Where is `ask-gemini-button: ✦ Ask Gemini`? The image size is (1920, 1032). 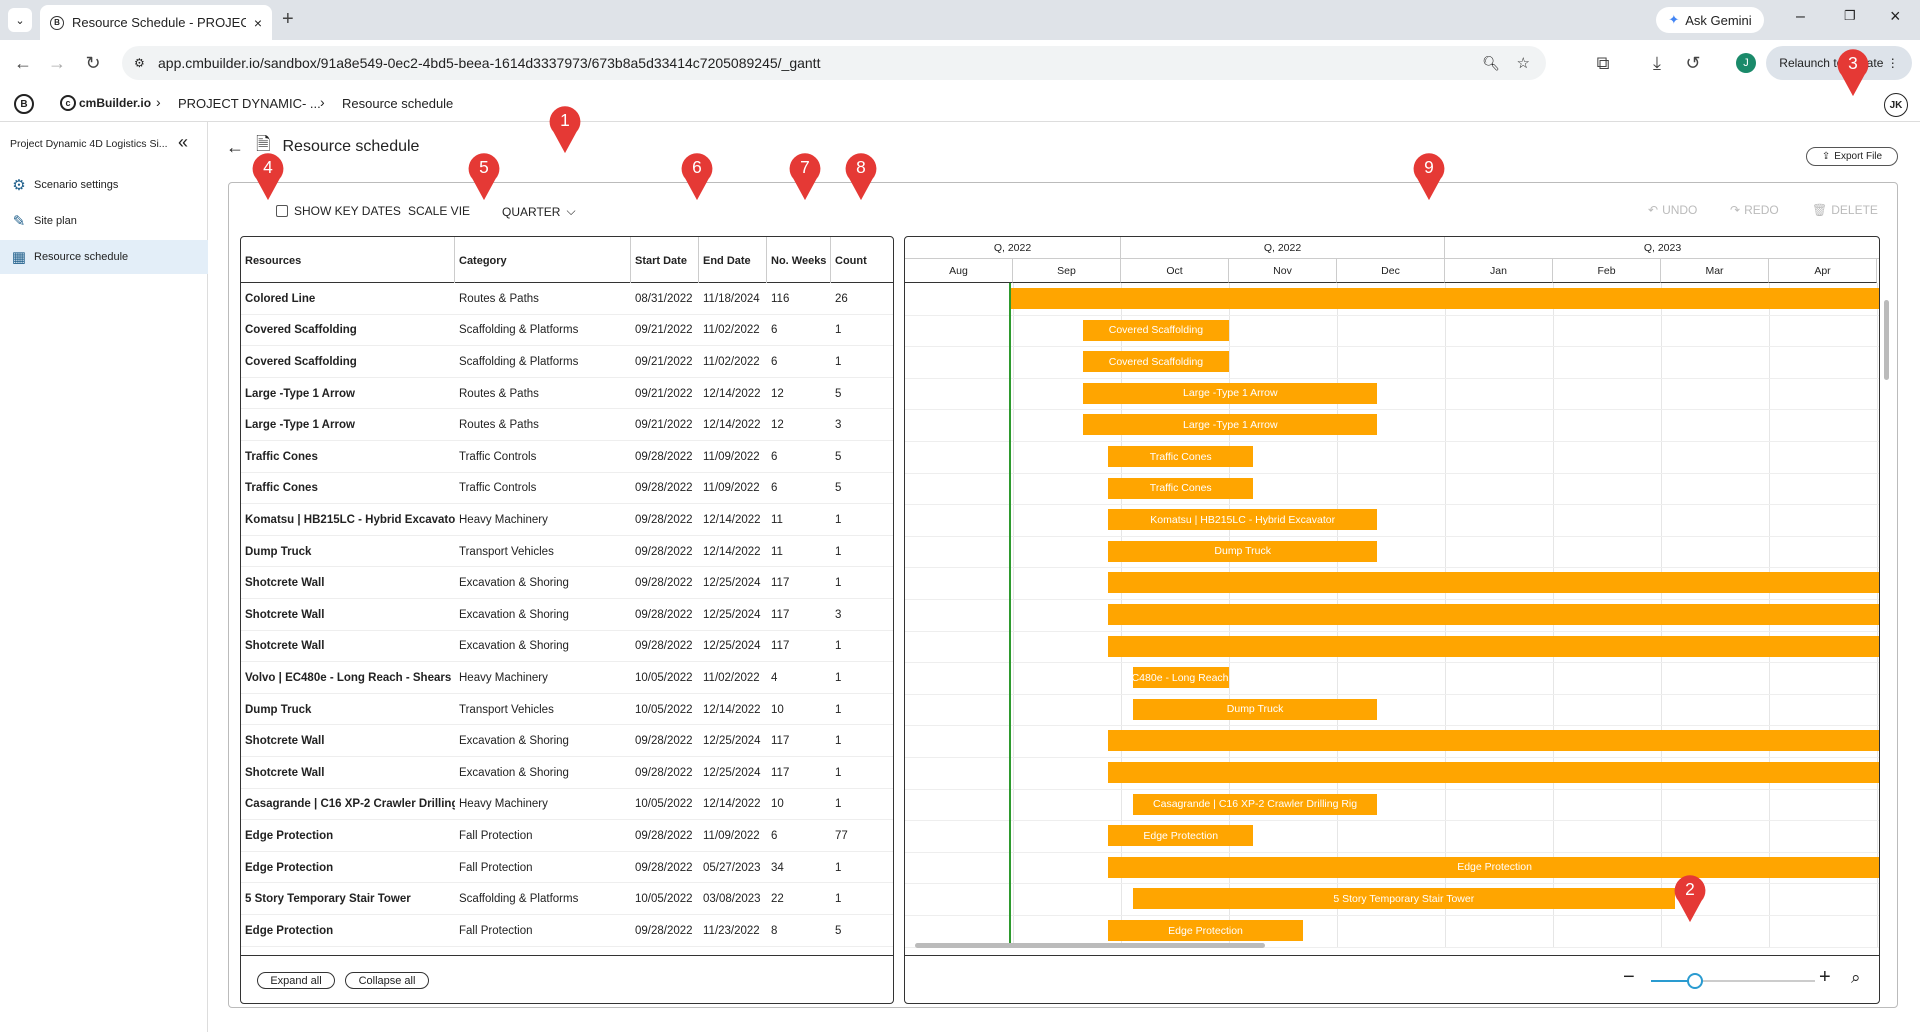
ask-gemini-button: ✦ Ask Gemini is located at coordinates (1710, 20).